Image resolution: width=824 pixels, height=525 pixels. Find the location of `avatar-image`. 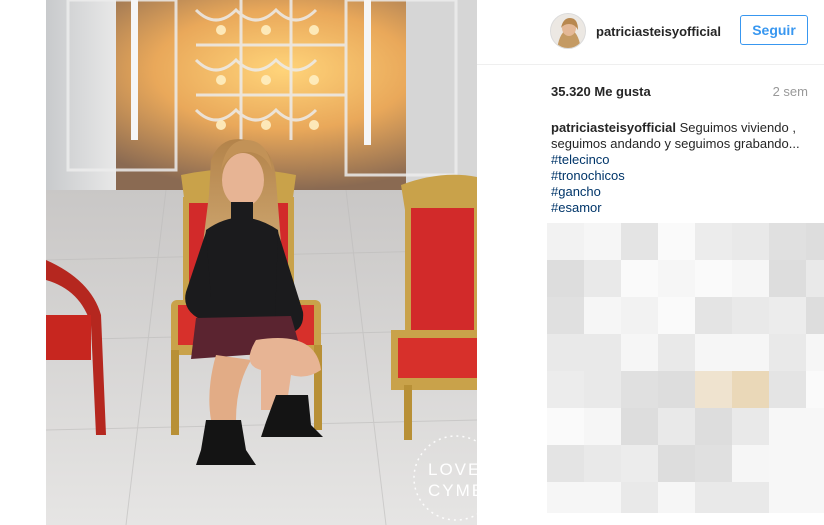

avatar-image is located at coordinates (568, 31).